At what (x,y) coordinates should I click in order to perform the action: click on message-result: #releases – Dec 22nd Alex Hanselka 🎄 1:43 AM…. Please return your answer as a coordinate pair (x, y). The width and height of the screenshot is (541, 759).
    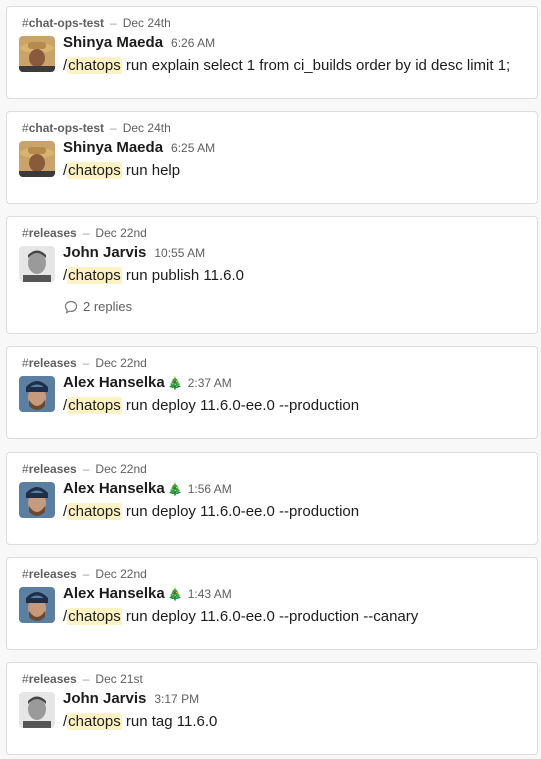
    Looking at the image, I should click on (272, 603).